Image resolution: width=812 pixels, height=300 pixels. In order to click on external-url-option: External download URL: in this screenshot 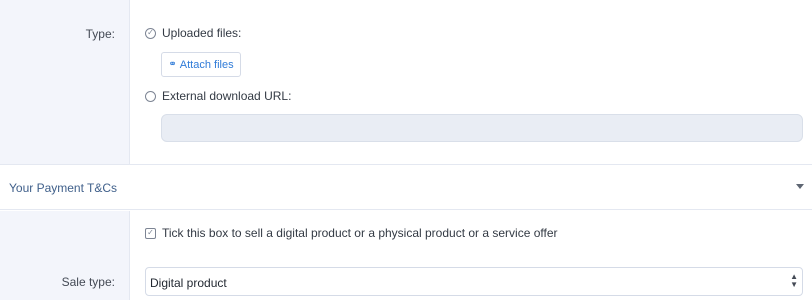, I will do `click(218, 96)`.